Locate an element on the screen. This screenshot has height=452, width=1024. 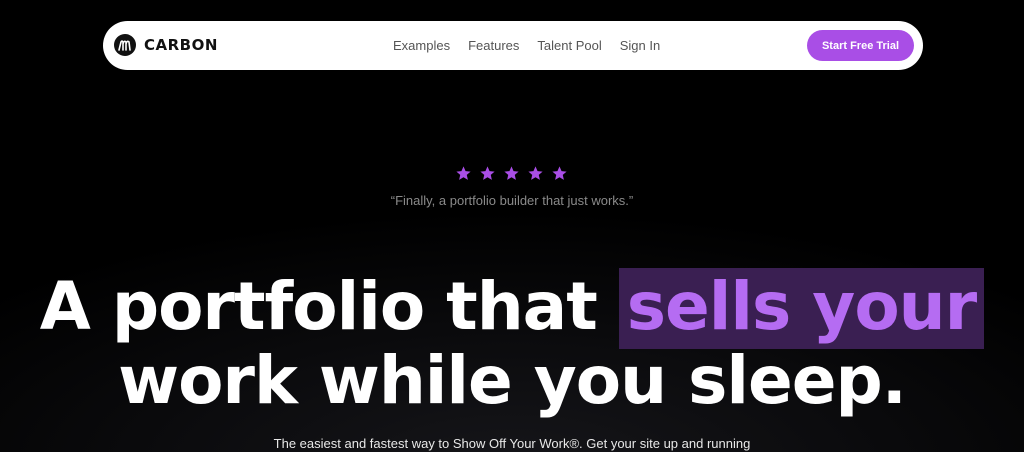
start-free-trial-button: Start Free Trial is located at coordinates (860, 45).